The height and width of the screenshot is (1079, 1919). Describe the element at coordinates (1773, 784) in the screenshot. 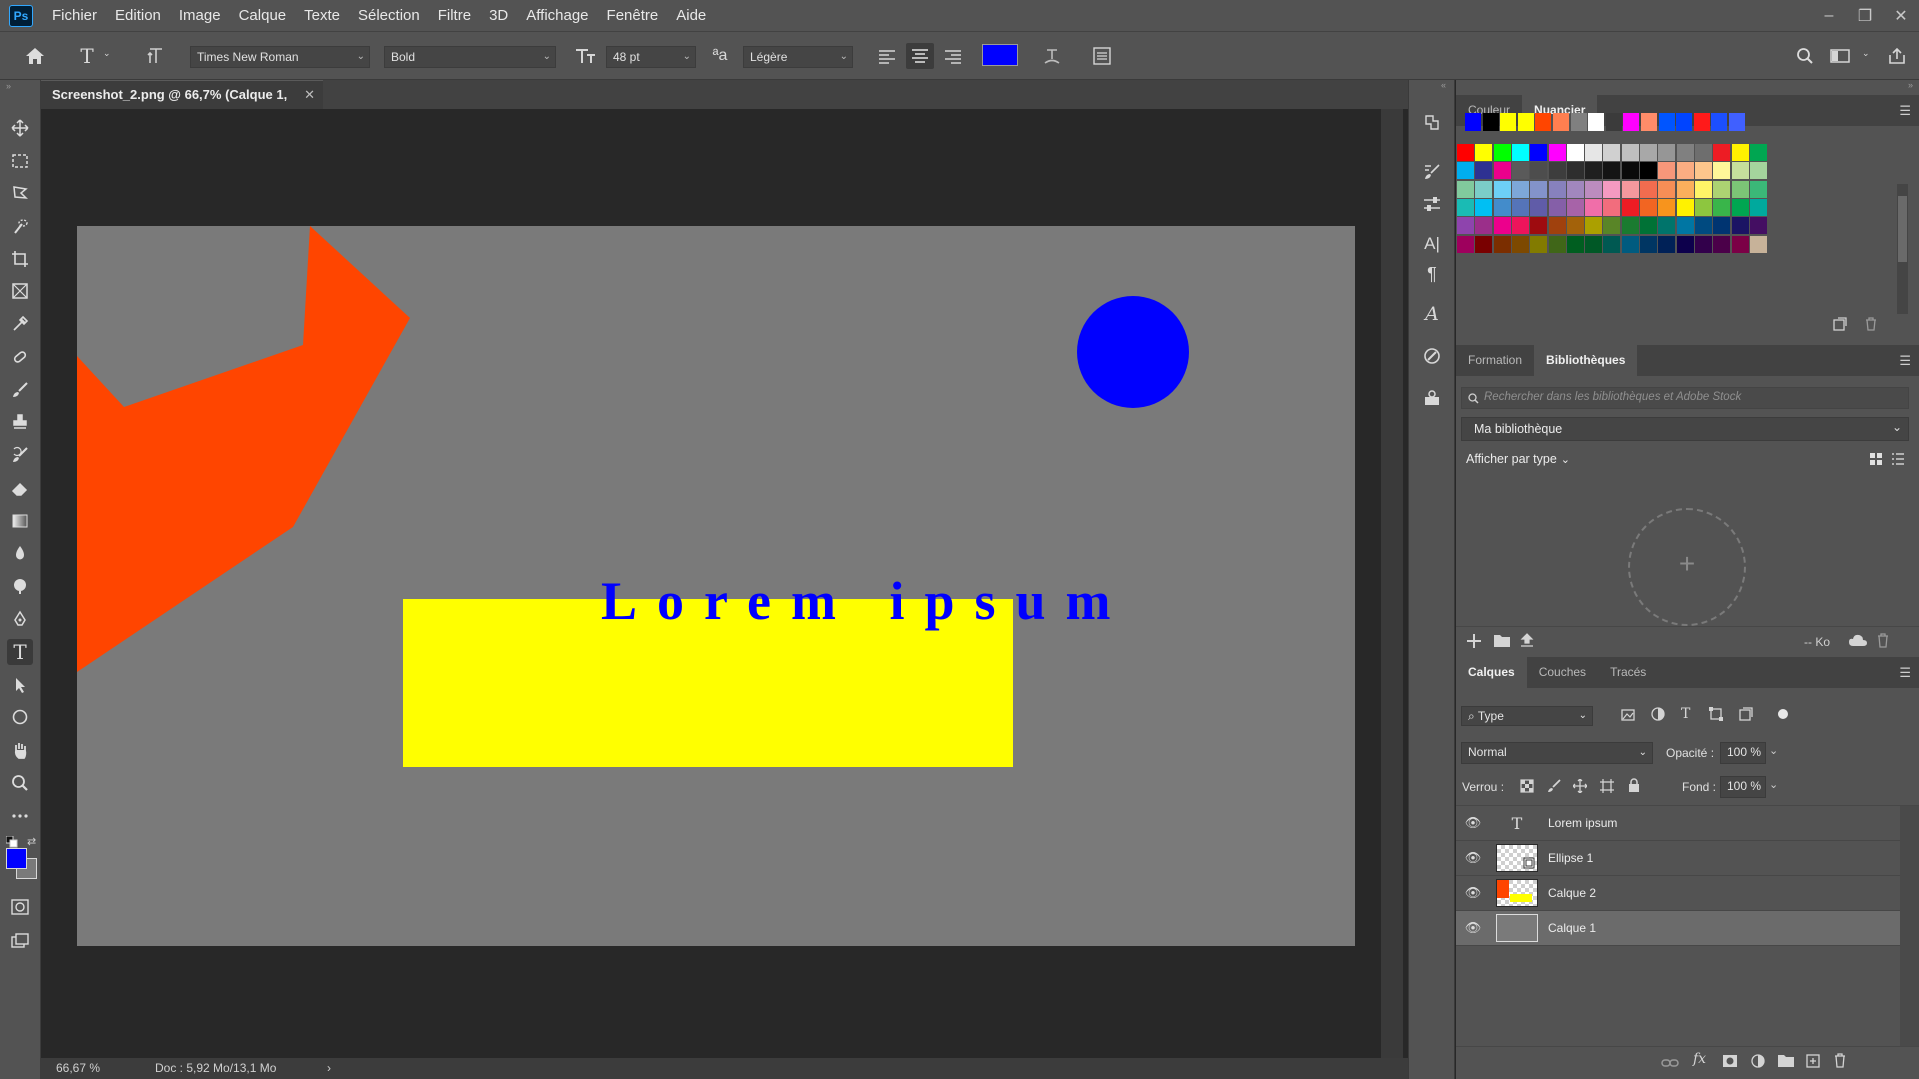

I see `fill-chevron-icon: ⌄` at that location.